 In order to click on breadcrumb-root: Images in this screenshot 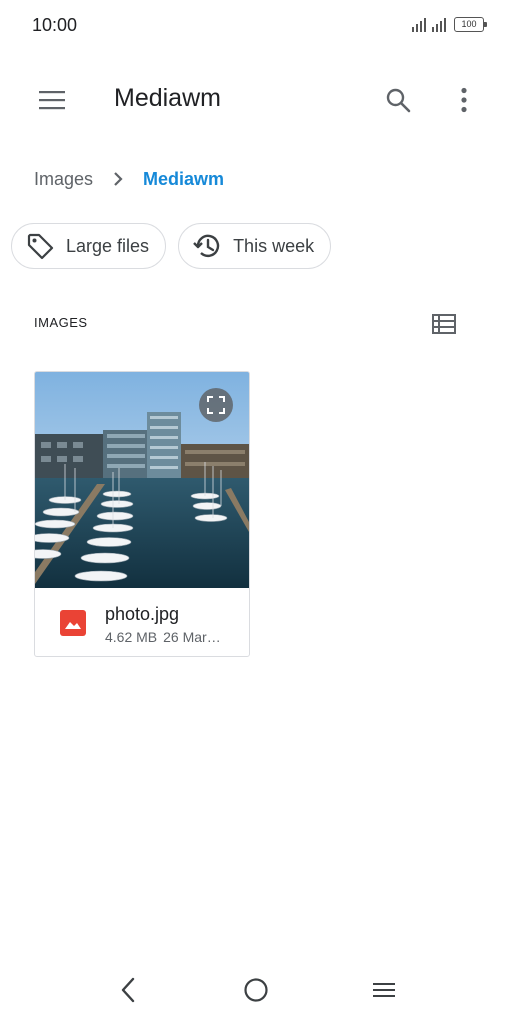, I will do `click(63, 179)`.